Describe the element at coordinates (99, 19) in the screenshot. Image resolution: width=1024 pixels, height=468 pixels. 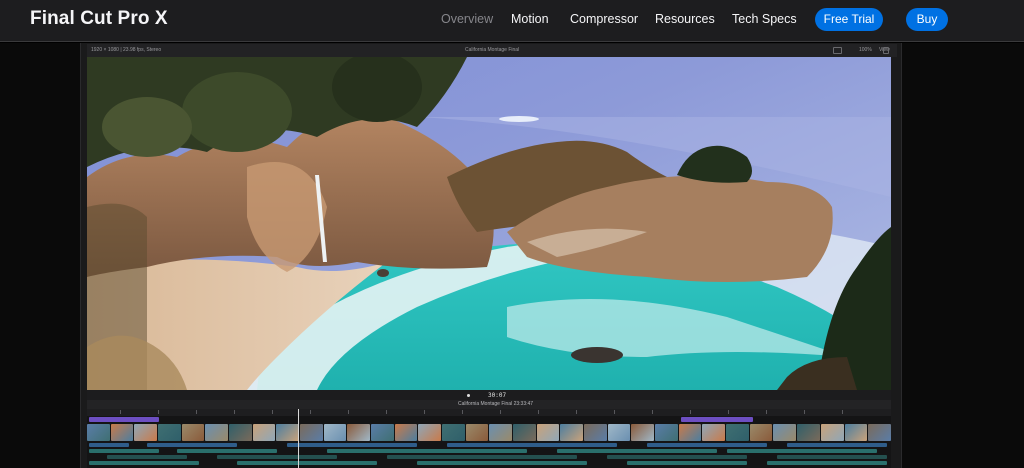
I see `product-title: Final Cut Pro X` at that location.